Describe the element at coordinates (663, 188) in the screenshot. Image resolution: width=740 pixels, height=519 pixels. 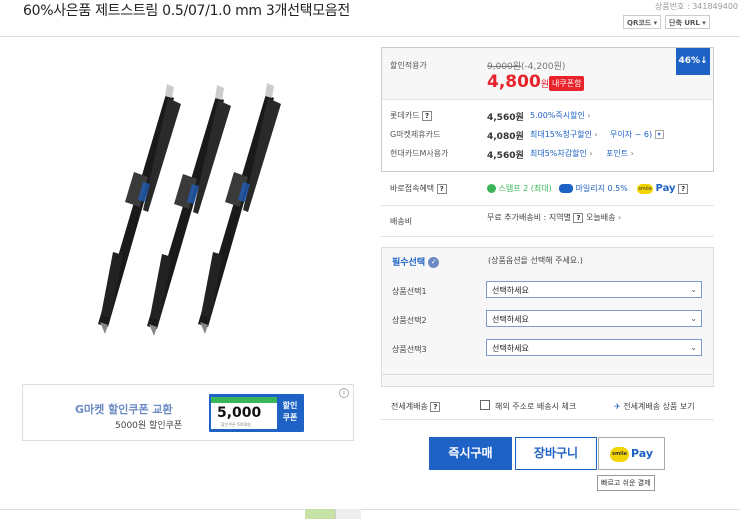
I see `smile-pay-benefit: smile Pay ?` at that location.